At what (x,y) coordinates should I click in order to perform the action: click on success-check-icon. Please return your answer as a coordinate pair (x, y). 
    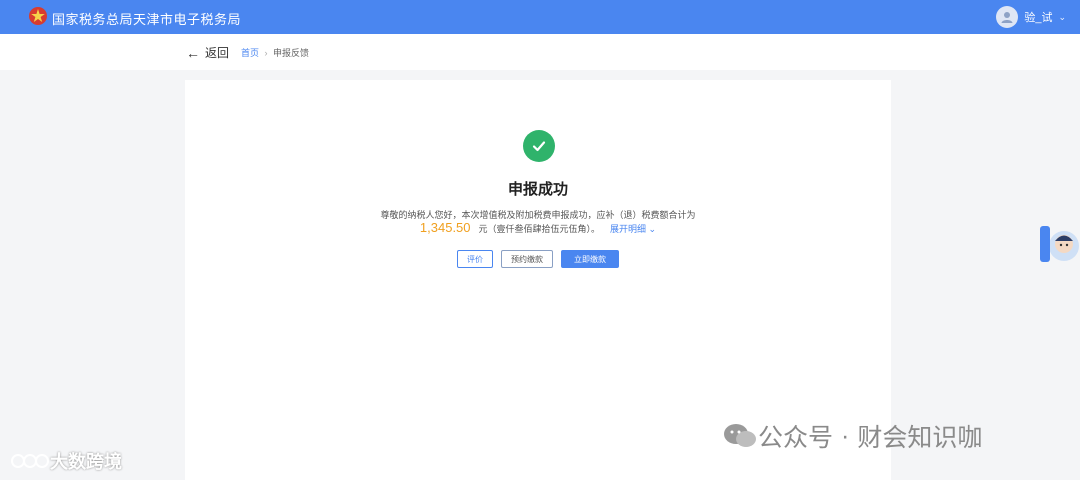
    Looking at the image, I should click on (539, 146).